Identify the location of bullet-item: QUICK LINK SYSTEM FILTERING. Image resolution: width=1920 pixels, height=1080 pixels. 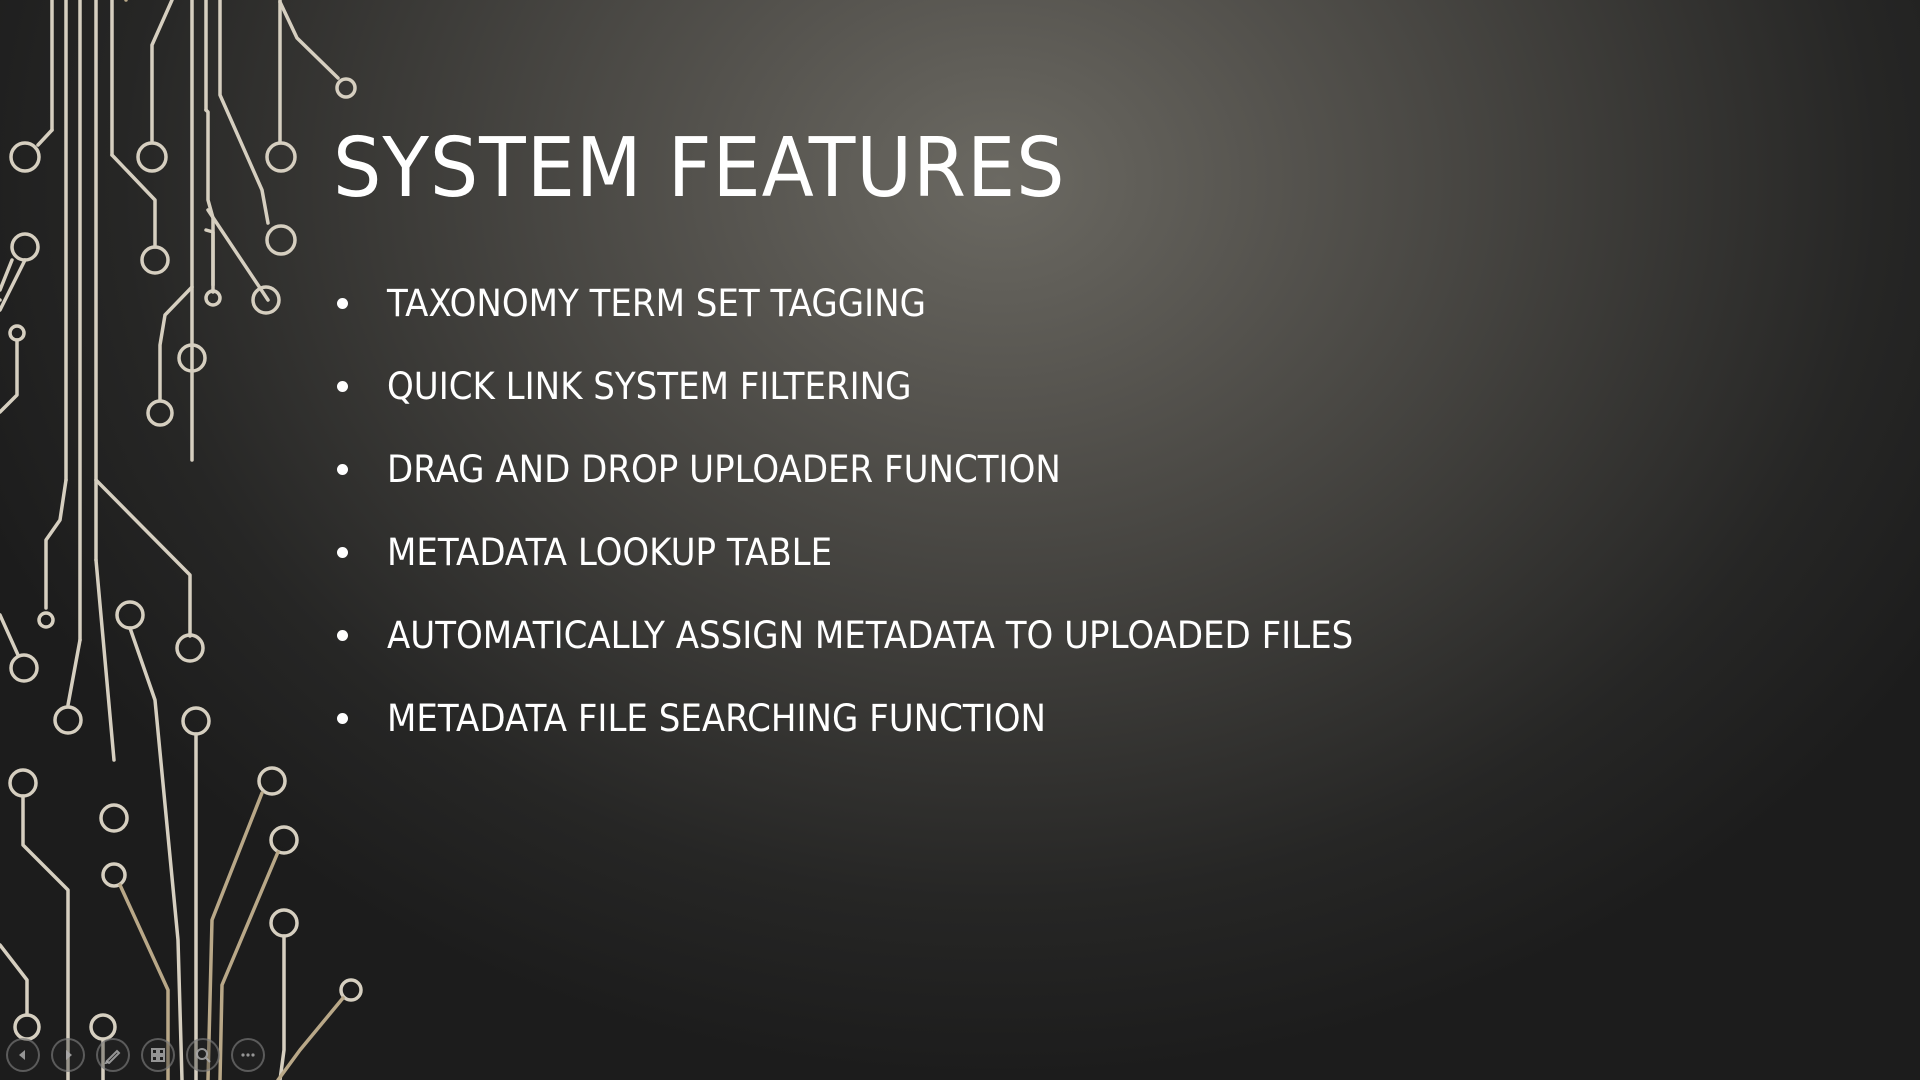
(885, 404).